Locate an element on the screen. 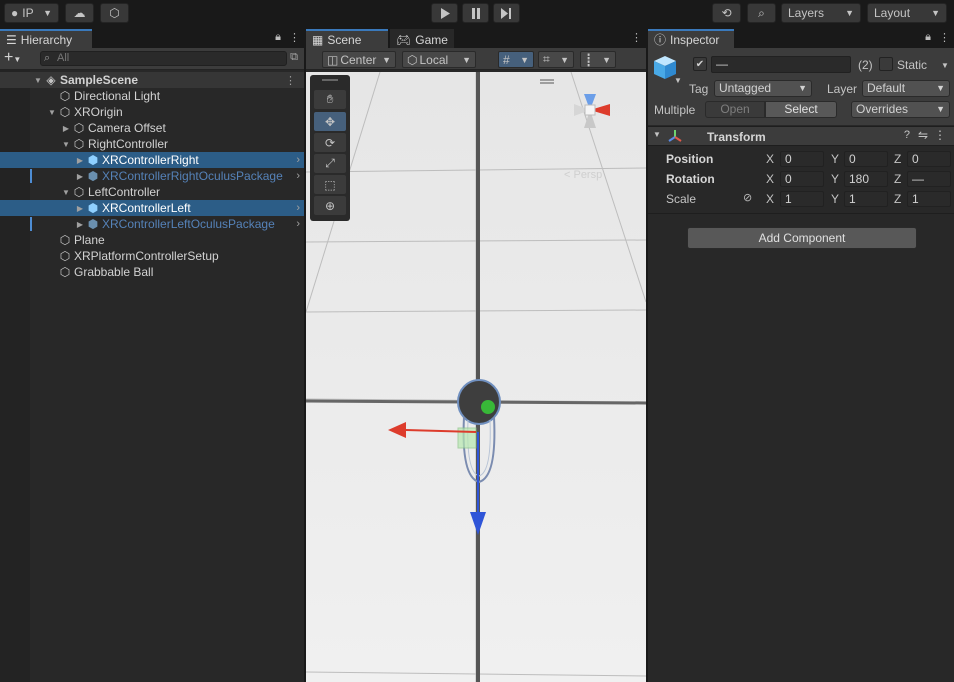 The width and height of the screenshot is (954, 682). account-dropdown: ● IP ▼ is located at coordinates (31, 13).